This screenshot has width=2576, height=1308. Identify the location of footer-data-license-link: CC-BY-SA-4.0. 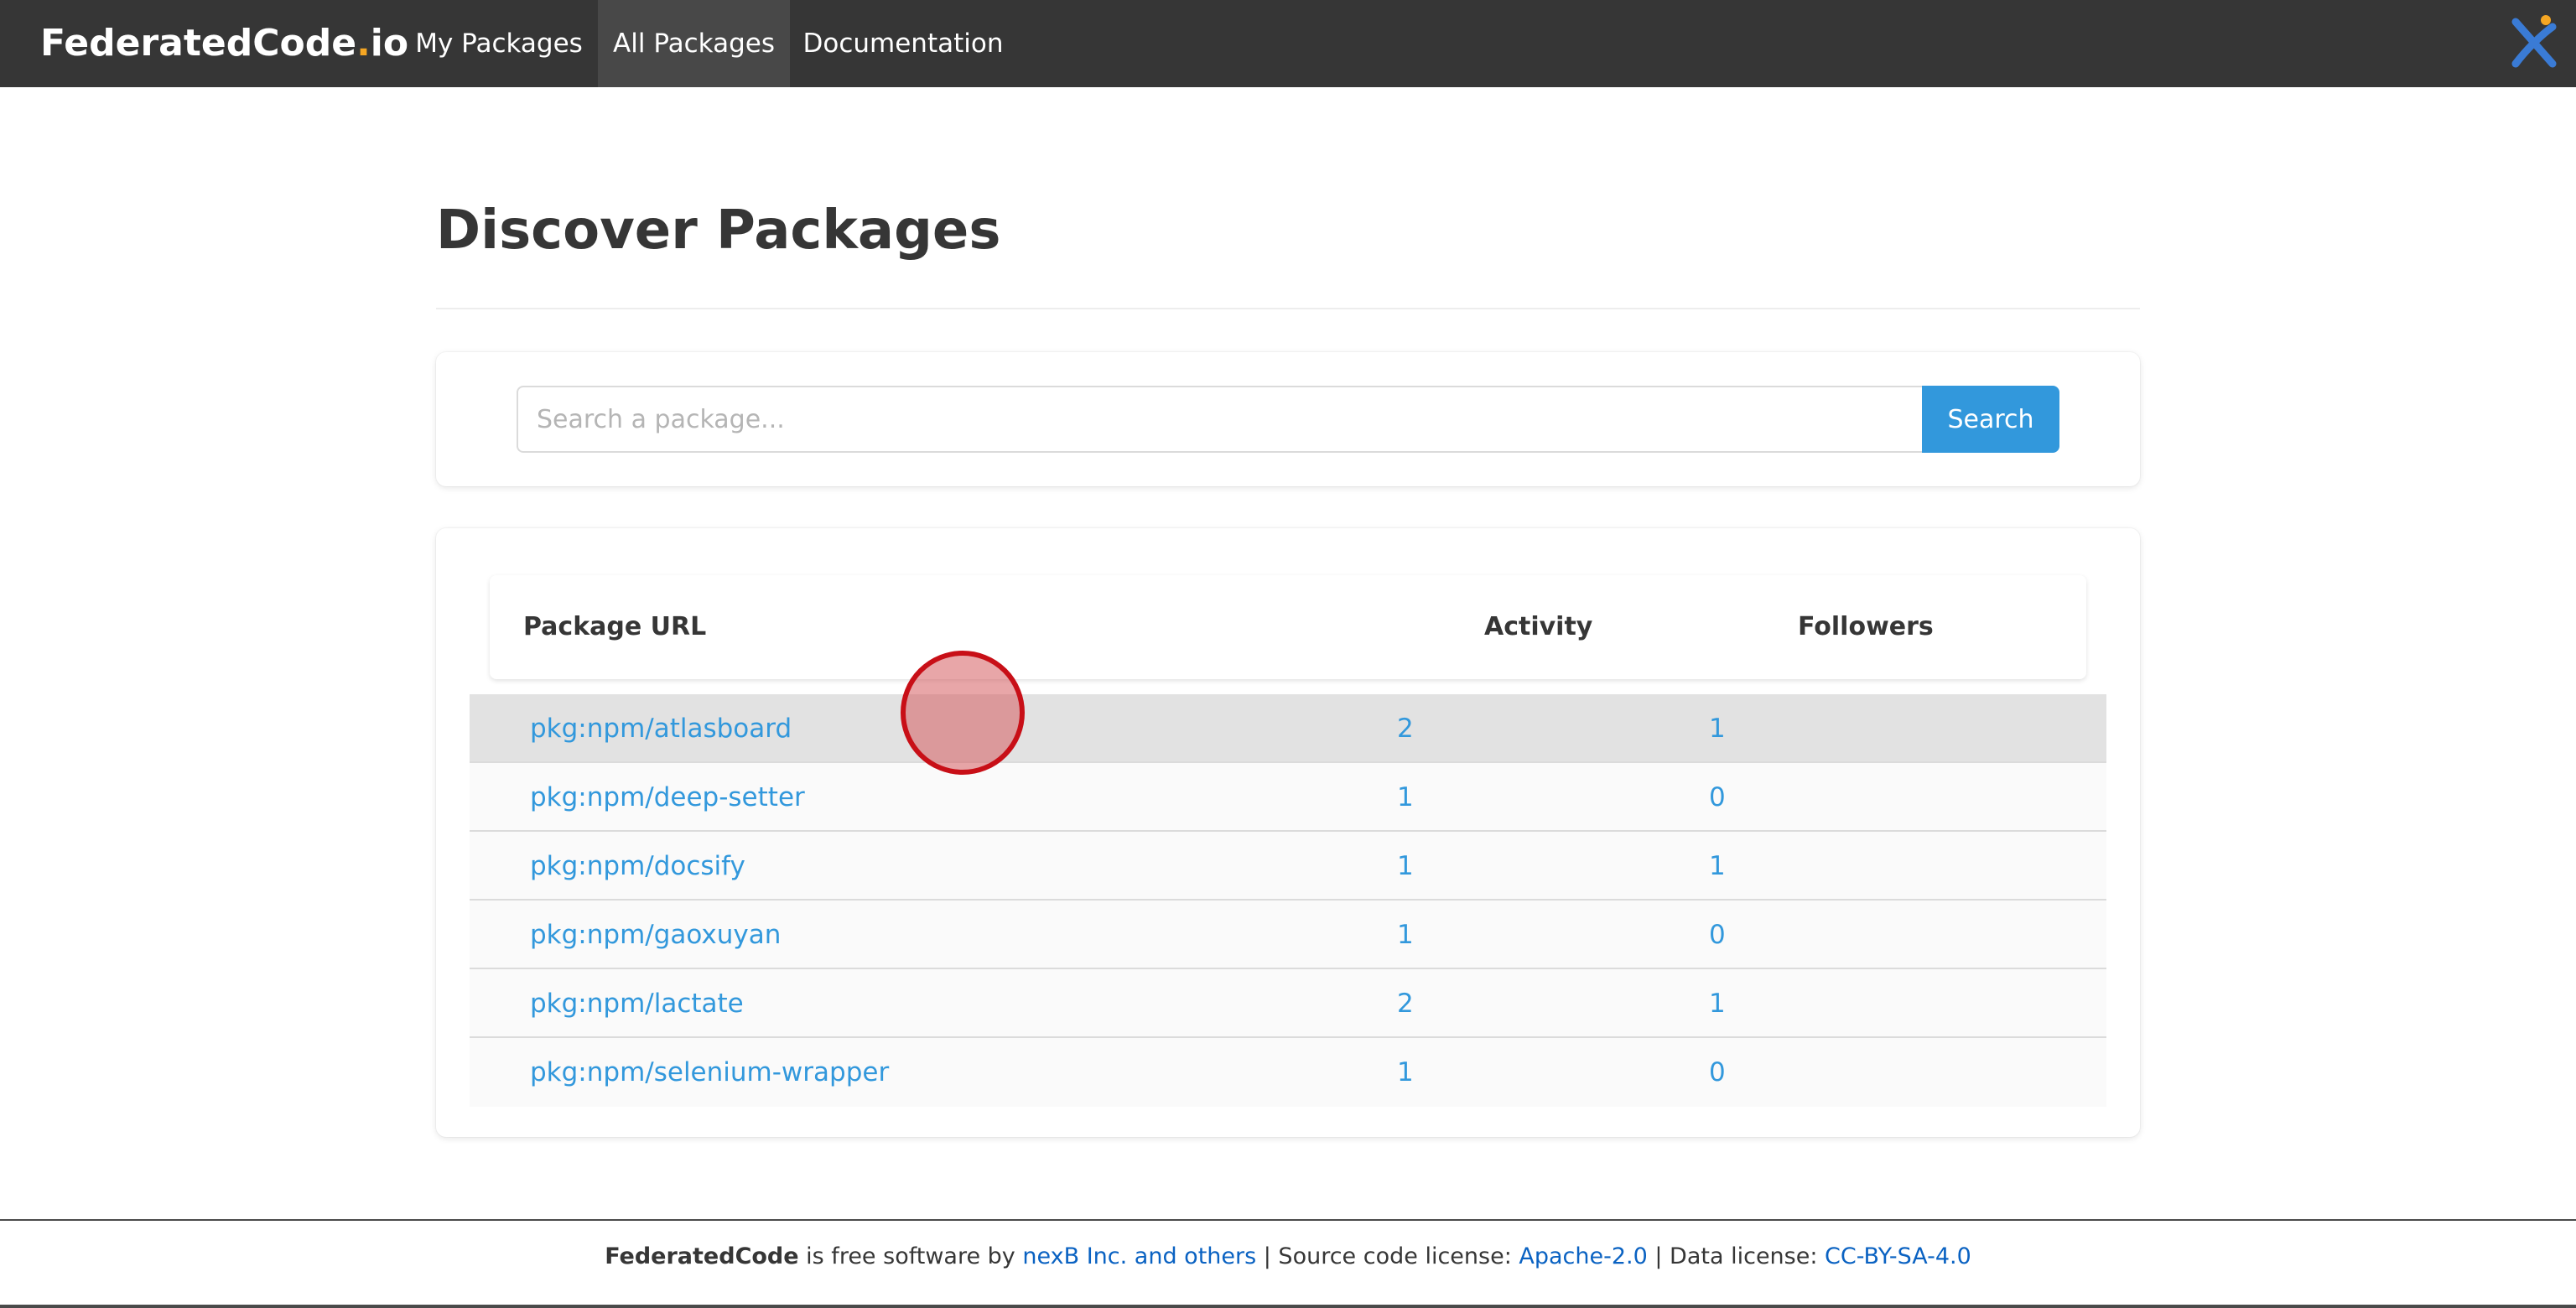
(1898, 1256).